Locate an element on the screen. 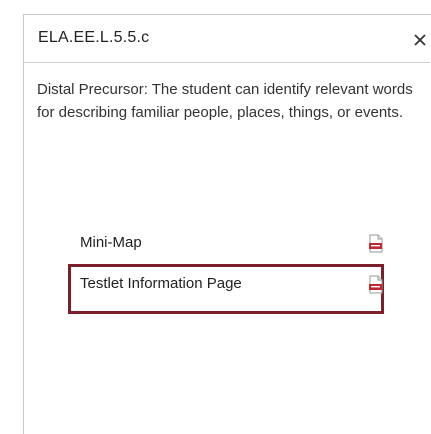  dialog-title: ELA.EE.L.5.5.c is located at coordinates (94, 37).